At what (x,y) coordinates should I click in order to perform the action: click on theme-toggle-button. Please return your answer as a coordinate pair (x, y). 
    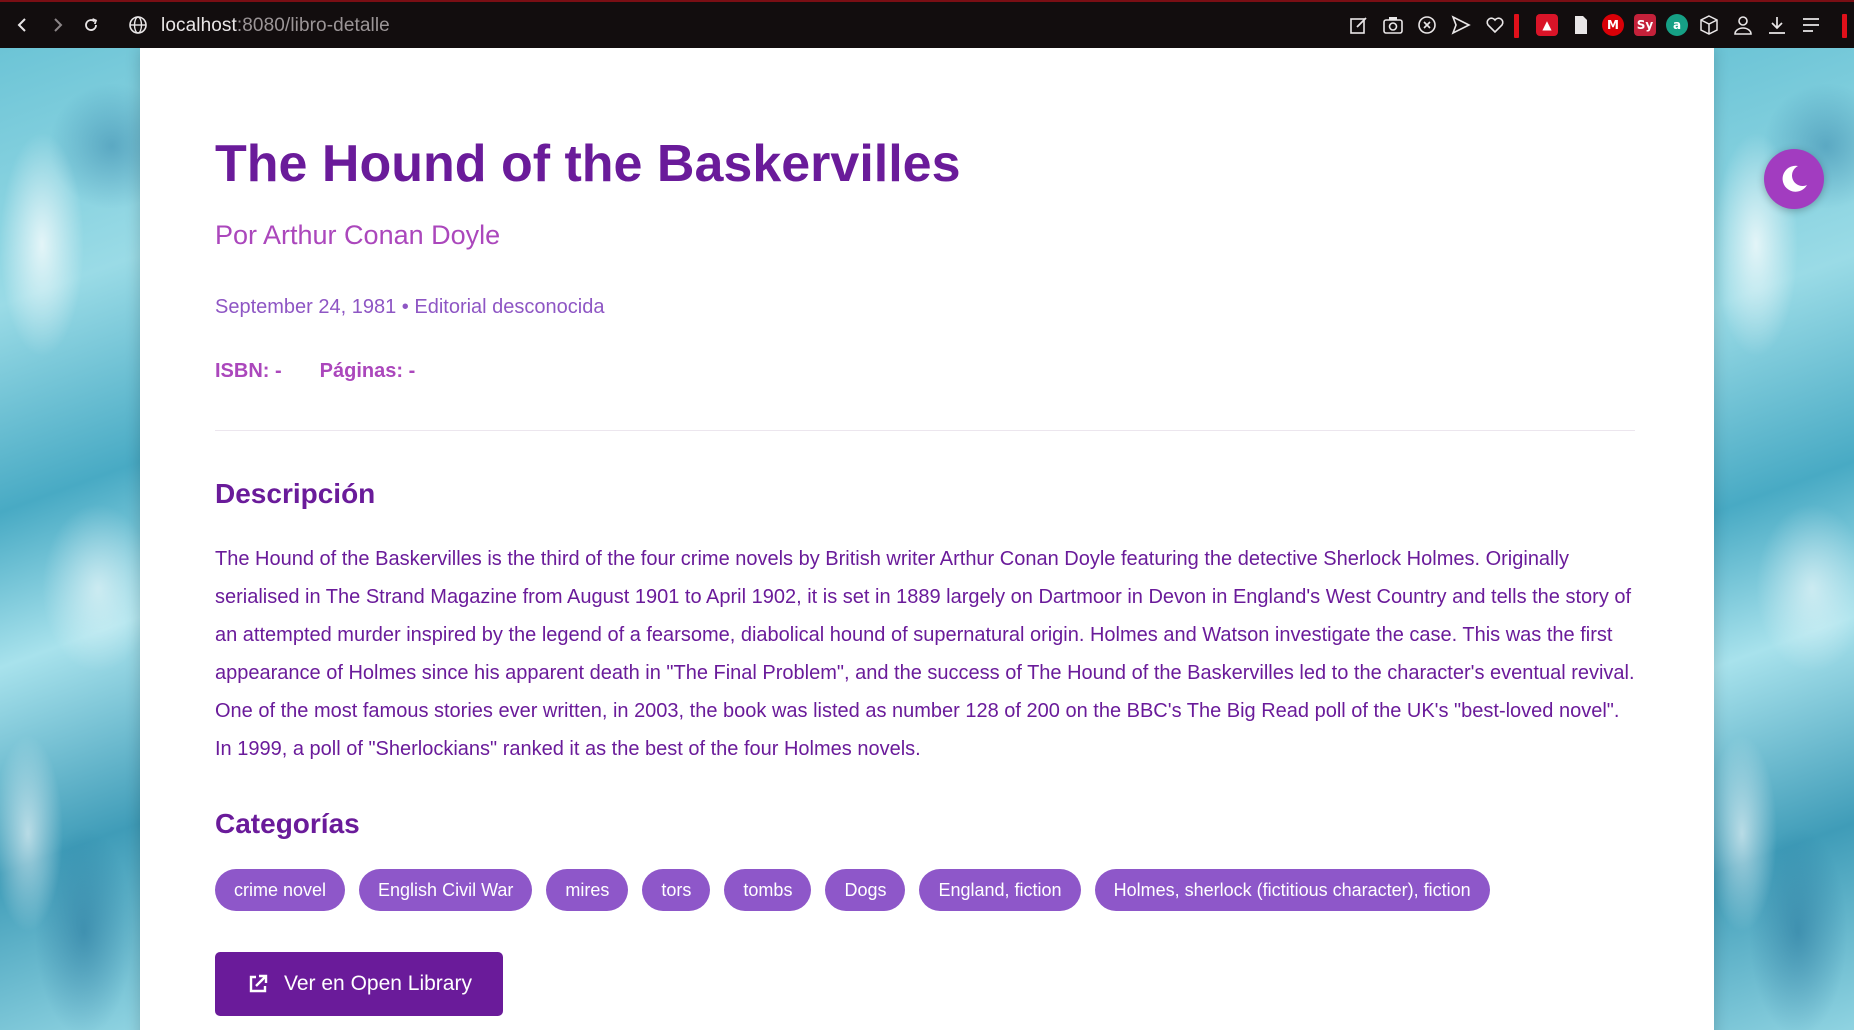
    Looking at the image, I should click on (1794, 179).